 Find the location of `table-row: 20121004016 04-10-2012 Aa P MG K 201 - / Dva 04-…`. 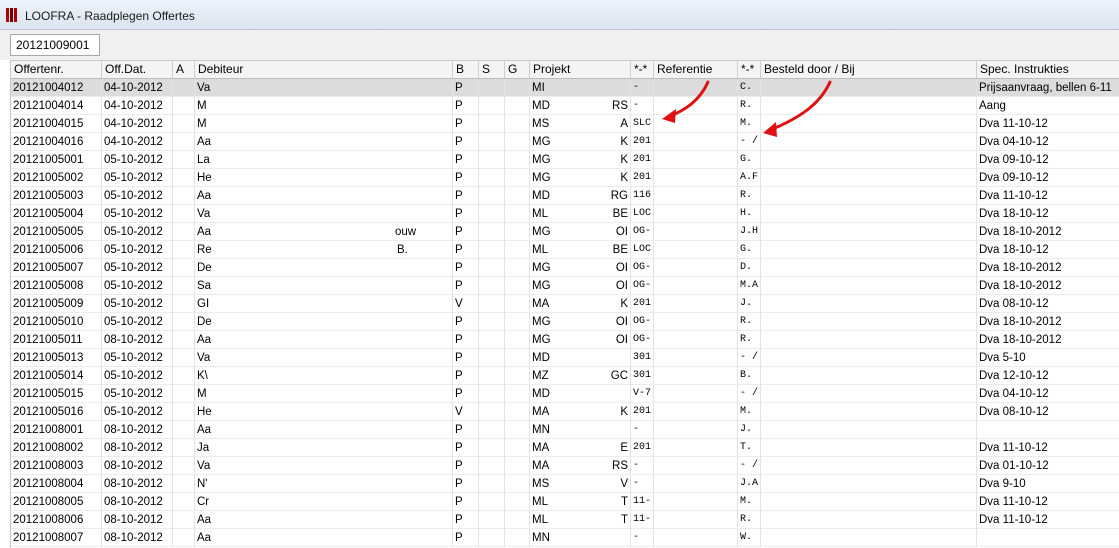

table-row: 20121004016 04-10-2012 Aa P MG K 201 - / Dva 04-… is located at coordinates (565, 142).